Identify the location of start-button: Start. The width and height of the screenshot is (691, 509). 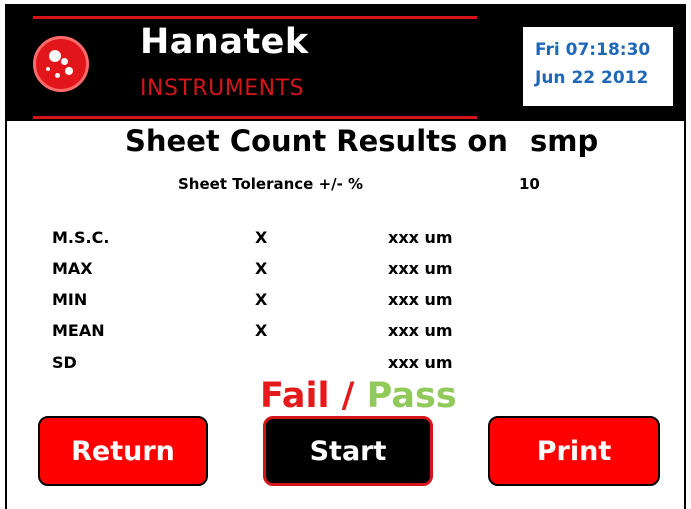
(348, 451).